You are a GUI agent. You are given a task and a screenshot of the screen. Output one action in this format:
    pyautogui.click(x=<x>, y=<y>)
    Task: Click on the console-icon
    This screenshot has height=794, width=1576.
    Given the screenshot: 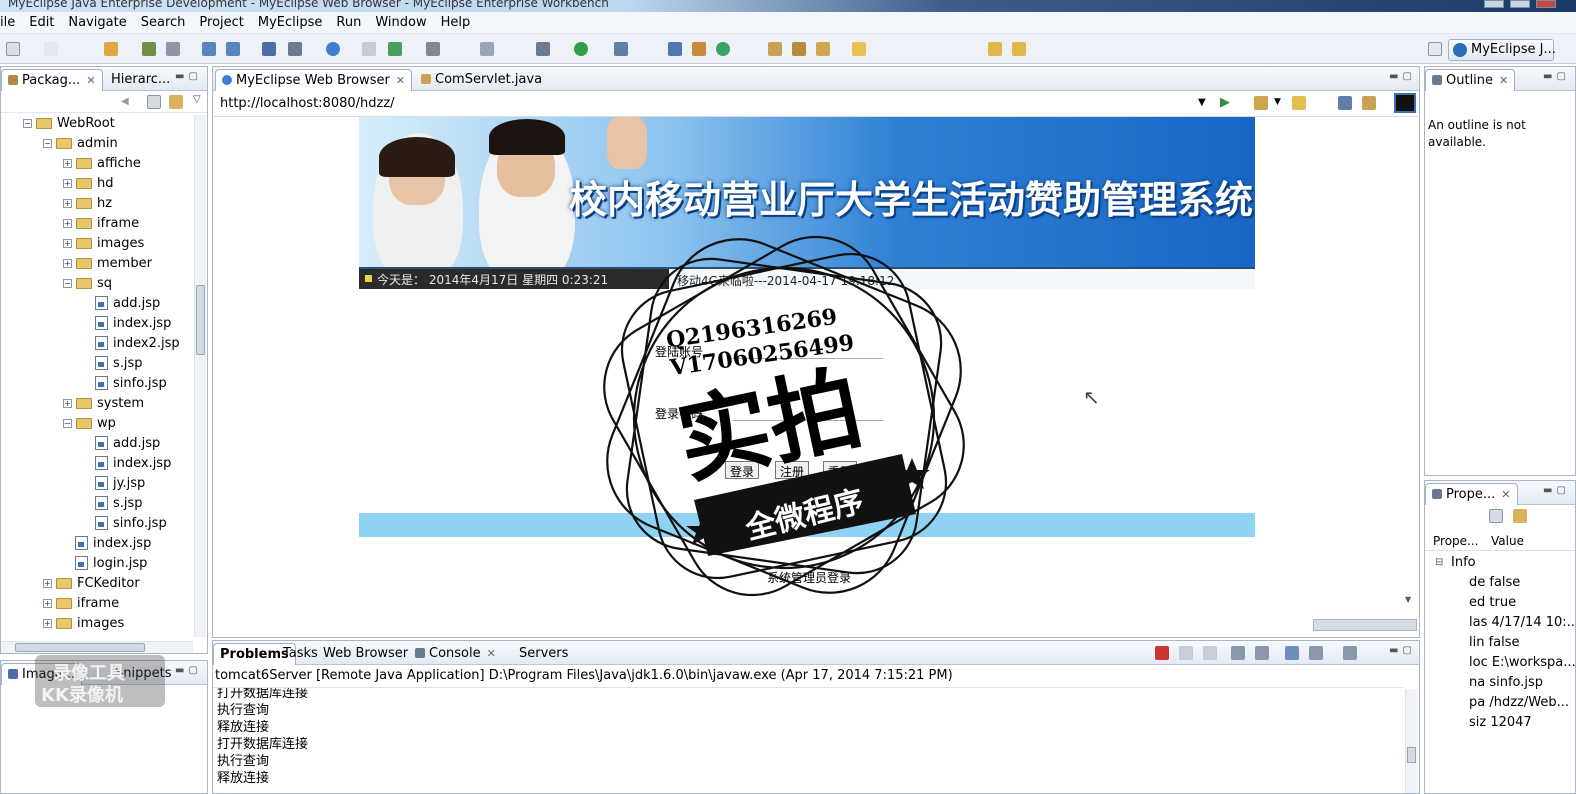 What is the action you would take?
    pyautogui.click(x=433, y=49)
    